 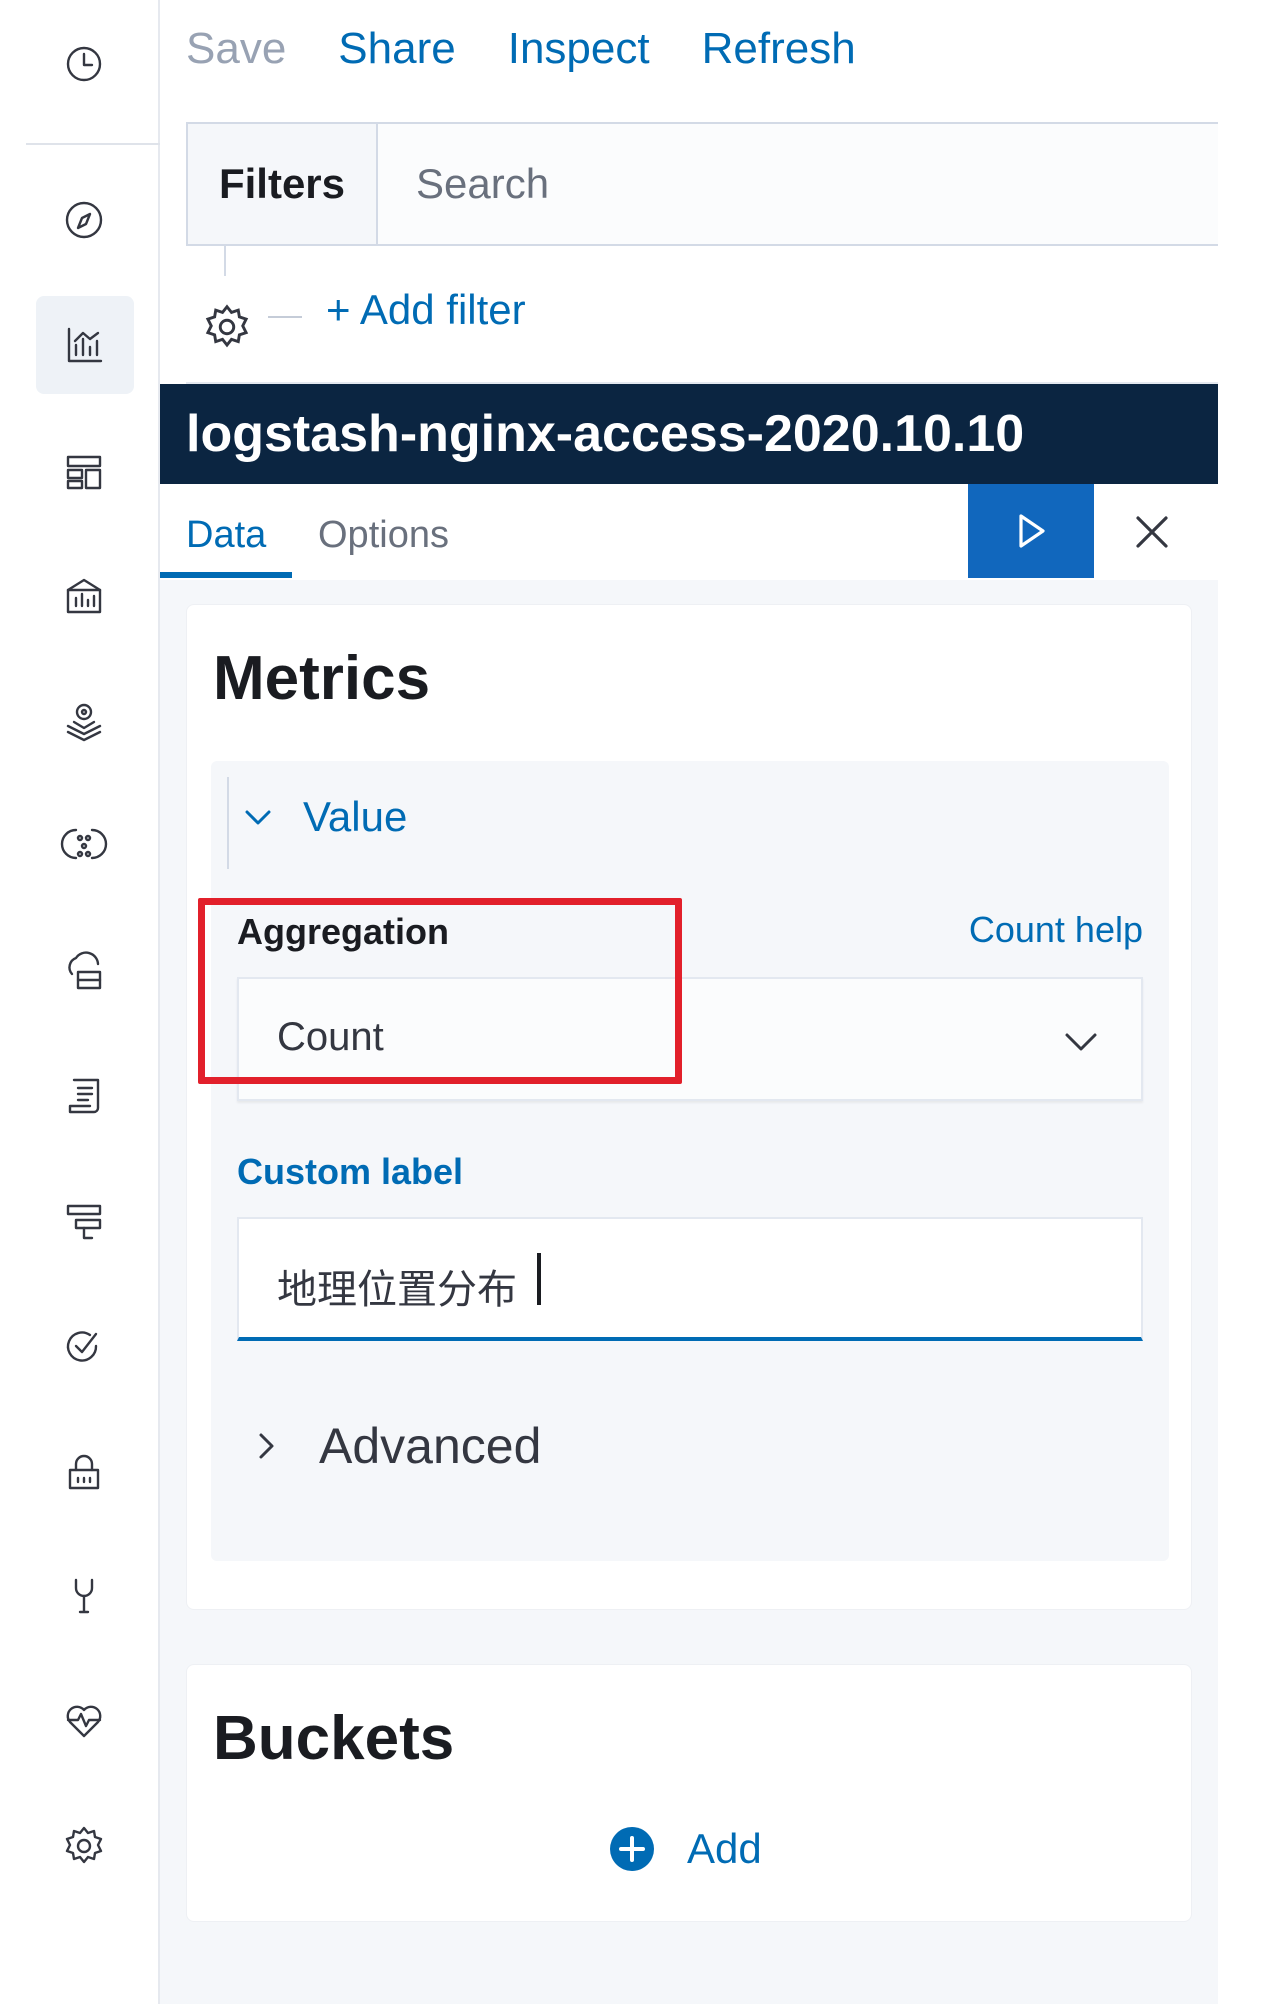 What do you see at coordinates (685, 1849) in the screenshot?
I see `add-bucket-button: Add` at bounding box center [685, 1849].